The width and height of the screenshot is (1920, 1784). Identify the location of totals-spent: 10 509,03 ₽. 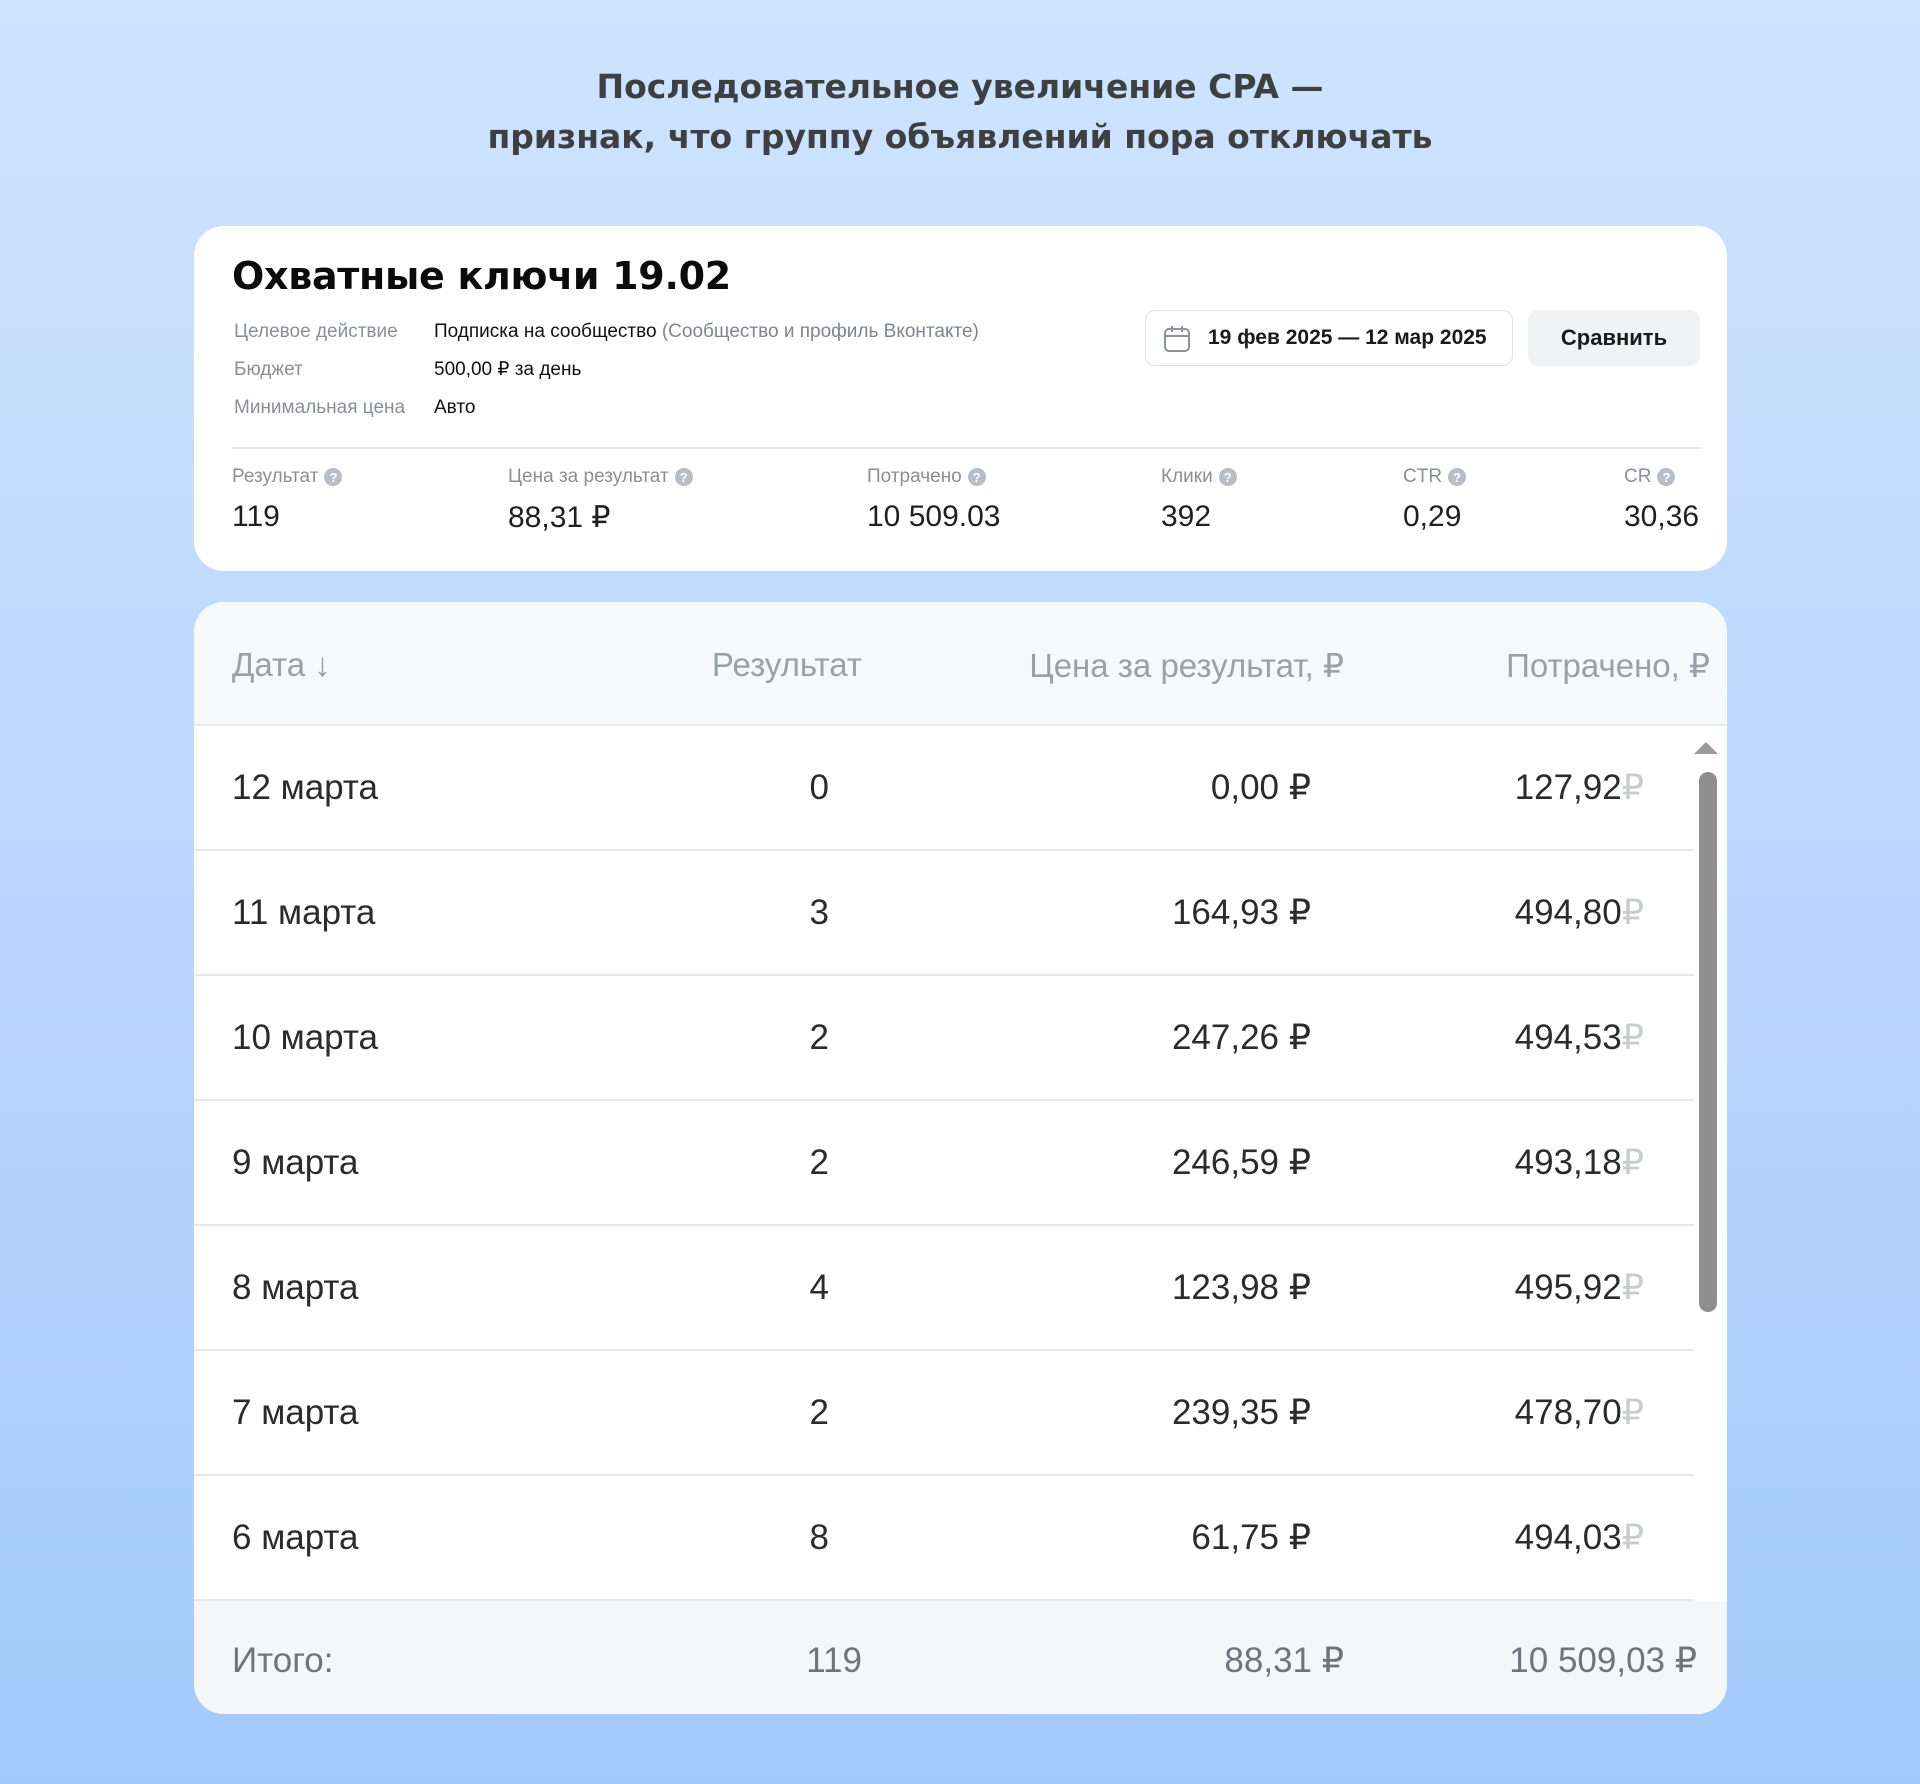
(1603, 1660).